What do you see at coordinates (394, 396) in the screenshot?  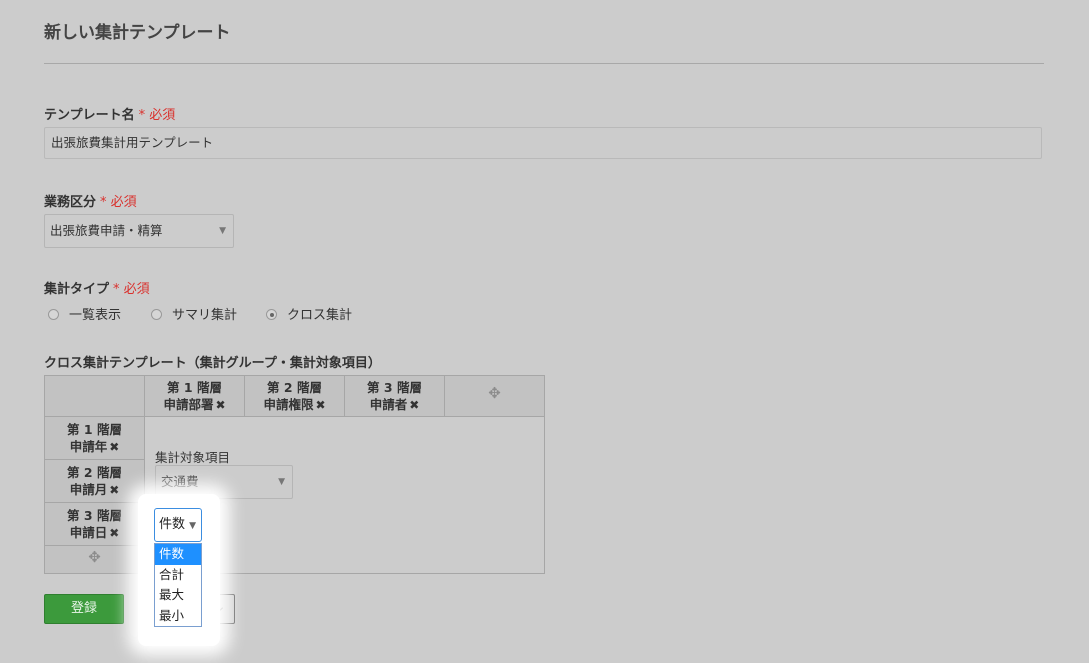 I see `column-header-3: 第 3 階層 申請者 ✖` at bounding box center [394, 396].